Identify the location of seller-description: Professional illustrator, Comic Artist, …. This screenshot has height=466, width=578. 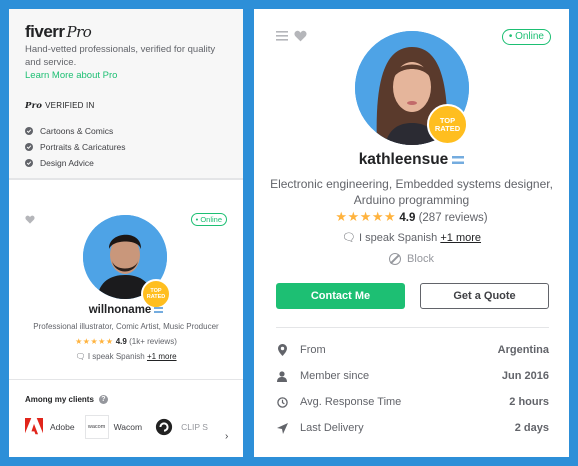
(126, 326).